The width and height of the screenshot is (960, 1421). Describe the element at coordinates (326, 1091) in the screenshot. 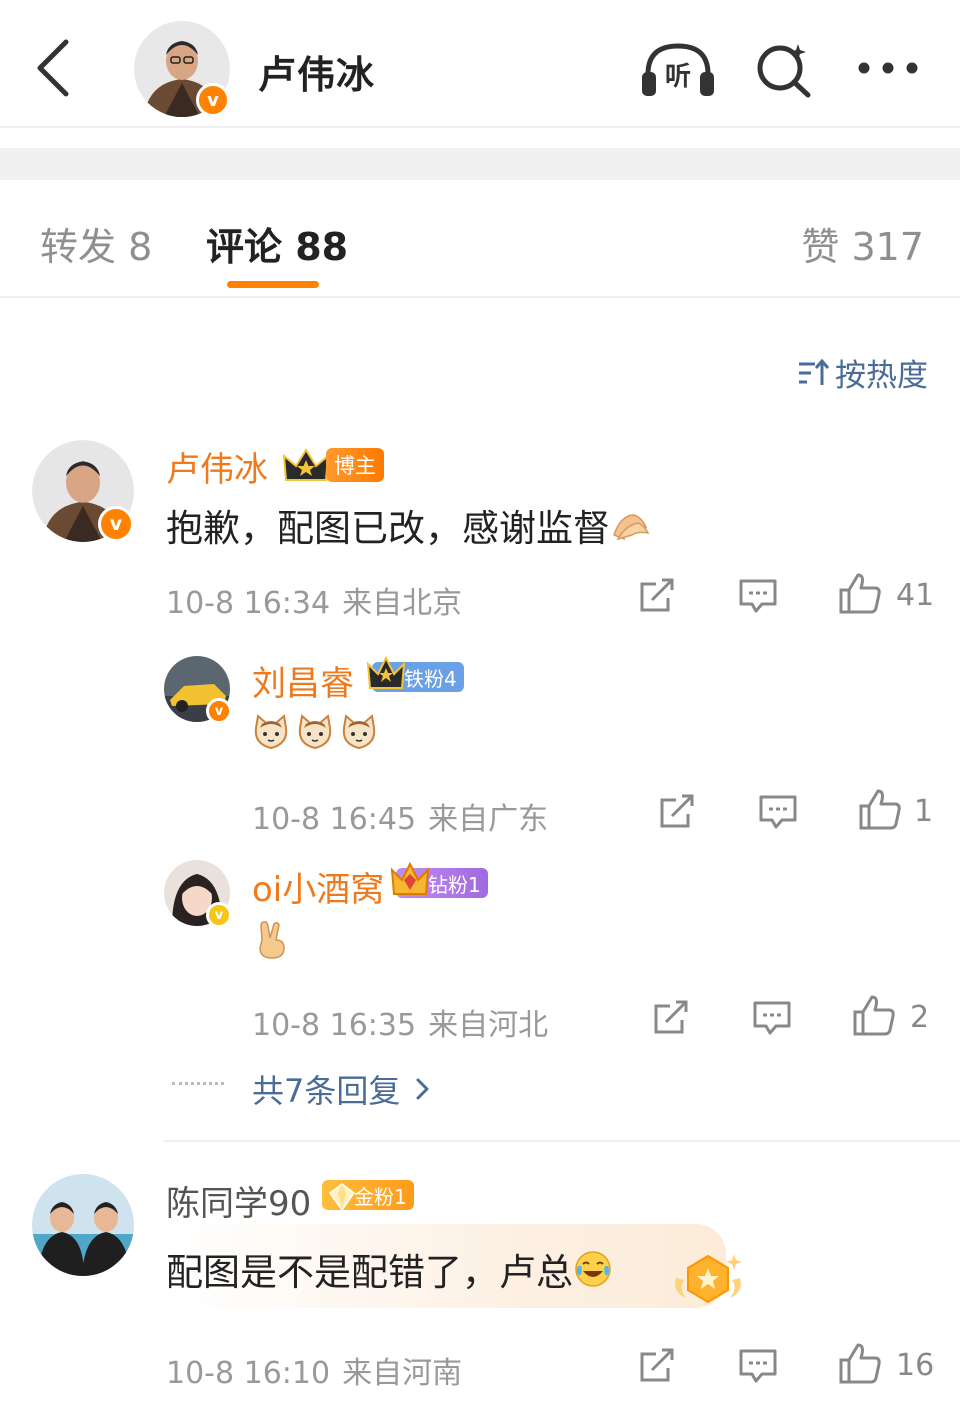

I see `more-replies-label: 共7条回复` at that location.